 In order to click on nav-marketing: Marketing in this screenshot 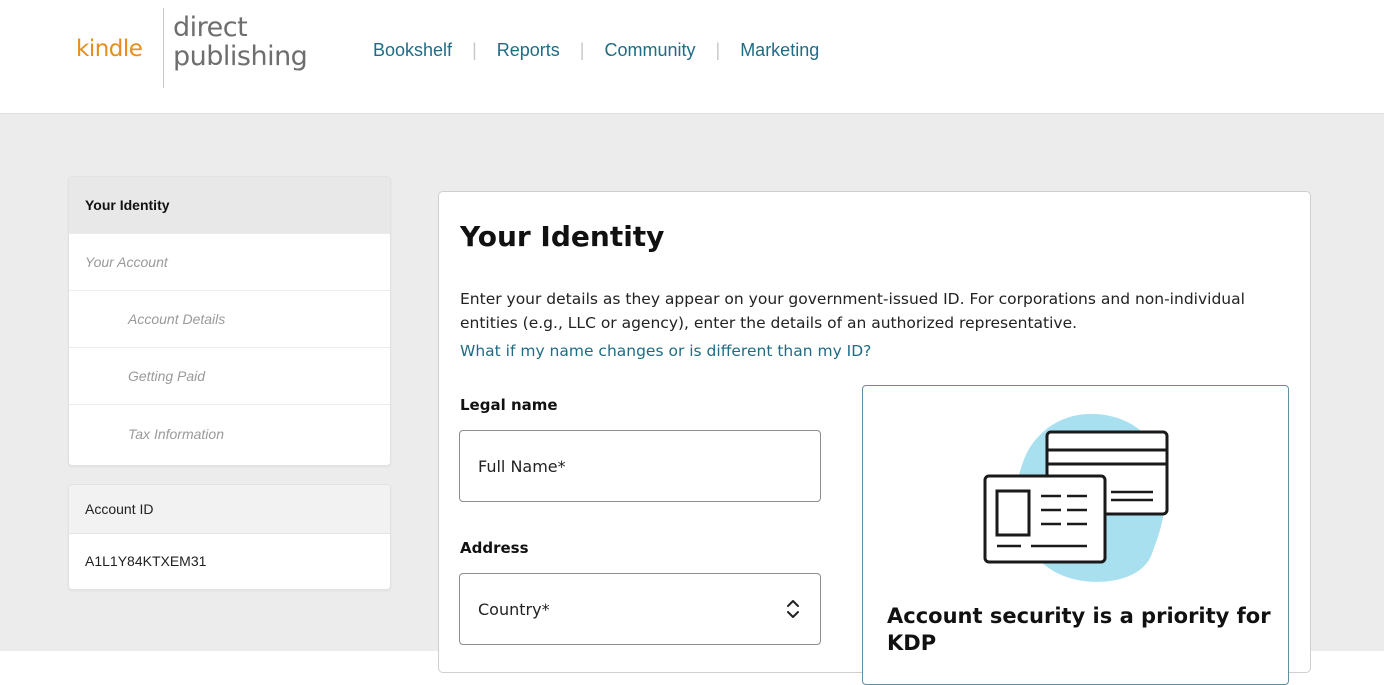, I will do `click(779, 50)`.